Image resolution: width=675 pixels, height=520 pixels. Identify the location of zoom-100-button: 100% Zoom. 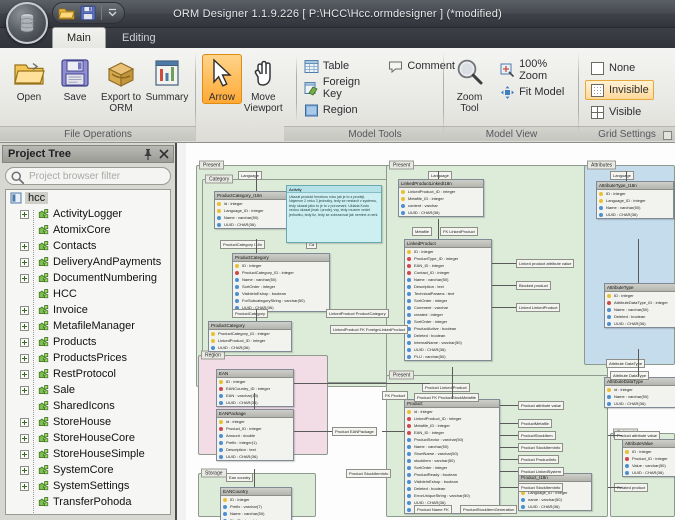
(534, 70).